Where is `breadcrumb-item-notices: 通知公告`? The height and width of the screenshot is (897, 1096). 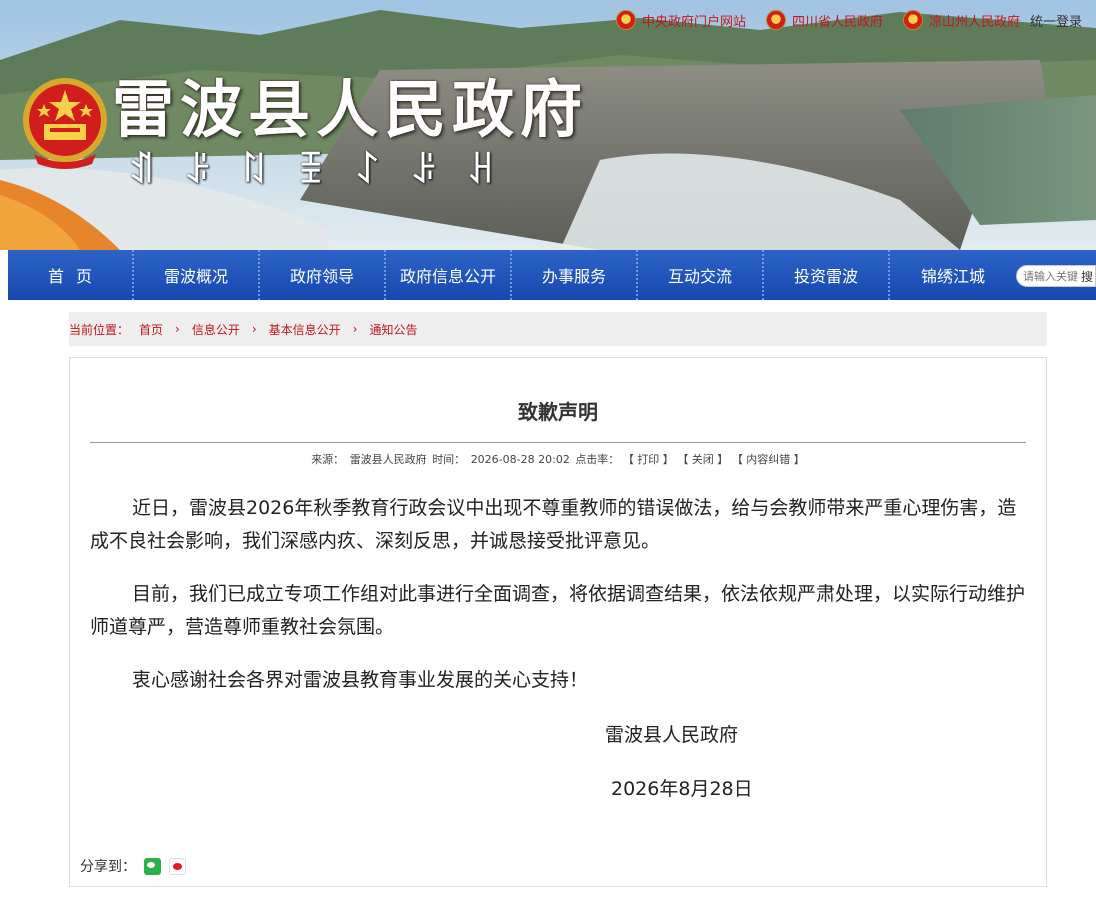 breadcrumb-item-notices: 通知公告 is located at coordinates (394, 329).